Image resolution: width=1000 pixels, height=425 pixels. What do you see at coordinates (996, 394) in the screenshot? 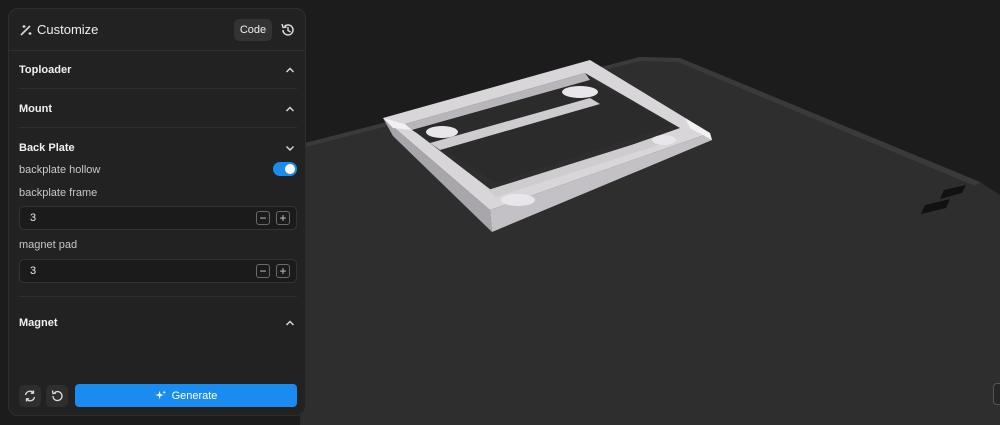
I see `viewport-control-button` at bounding box center [996, 394].